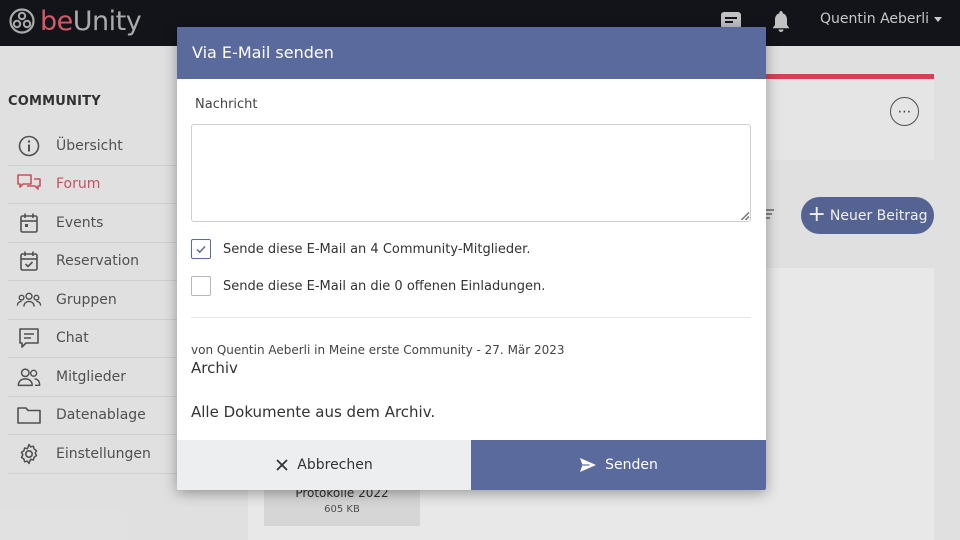  I want to click on send-icon, so click(588, 465).